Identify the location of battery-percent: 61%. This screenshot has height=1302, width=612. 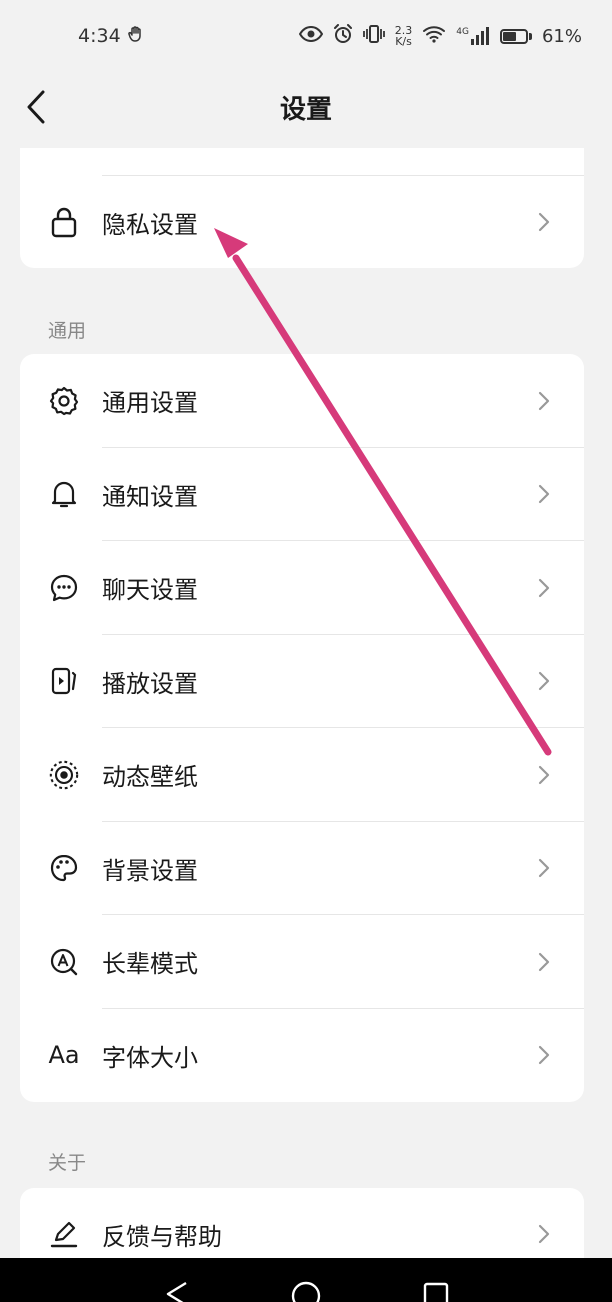
(561, 36).